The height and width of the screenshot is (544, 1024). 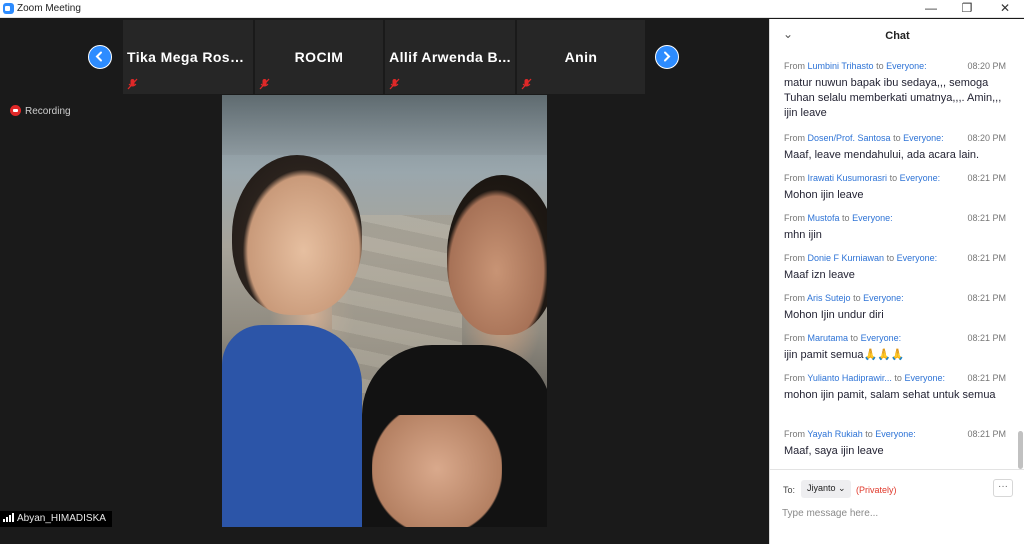 What do you see at coordinates (512, 9) in the screenshot?
I see `title-bar: Zoom Meeting — ❐ ✕` at bounding box center [512, 9].